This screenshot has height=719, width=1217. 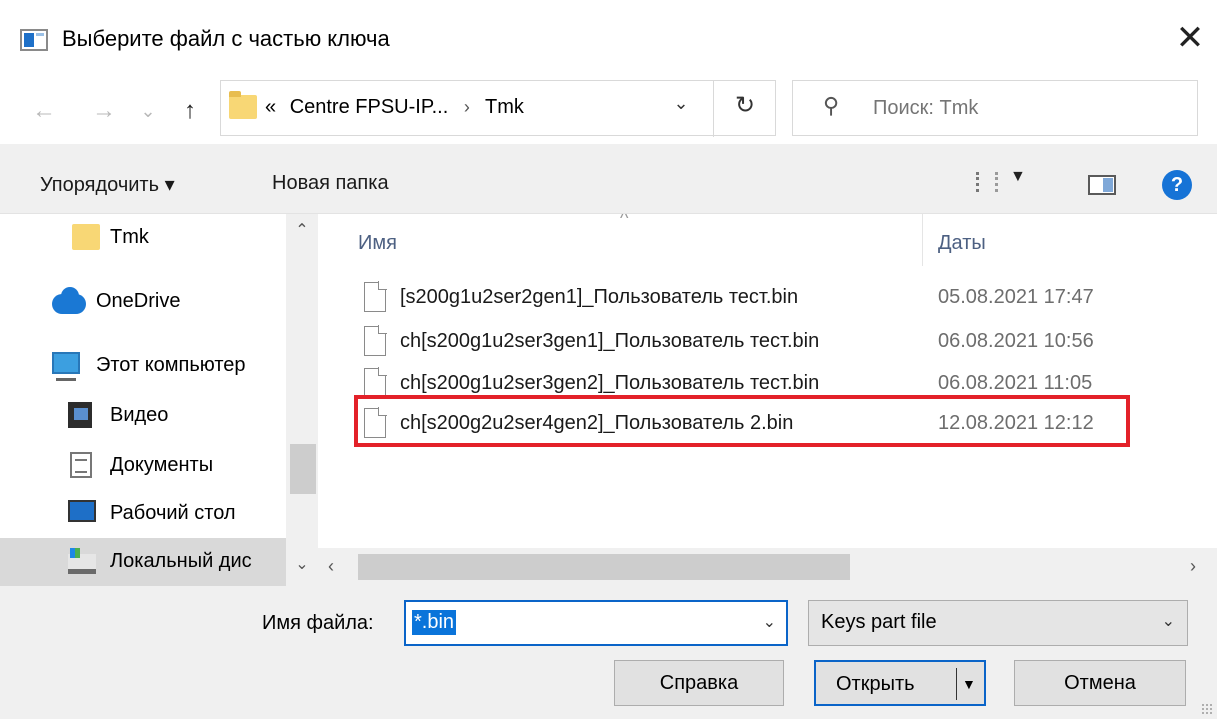 I want to click on close-button: ✕, so click(x=1190, y=38).